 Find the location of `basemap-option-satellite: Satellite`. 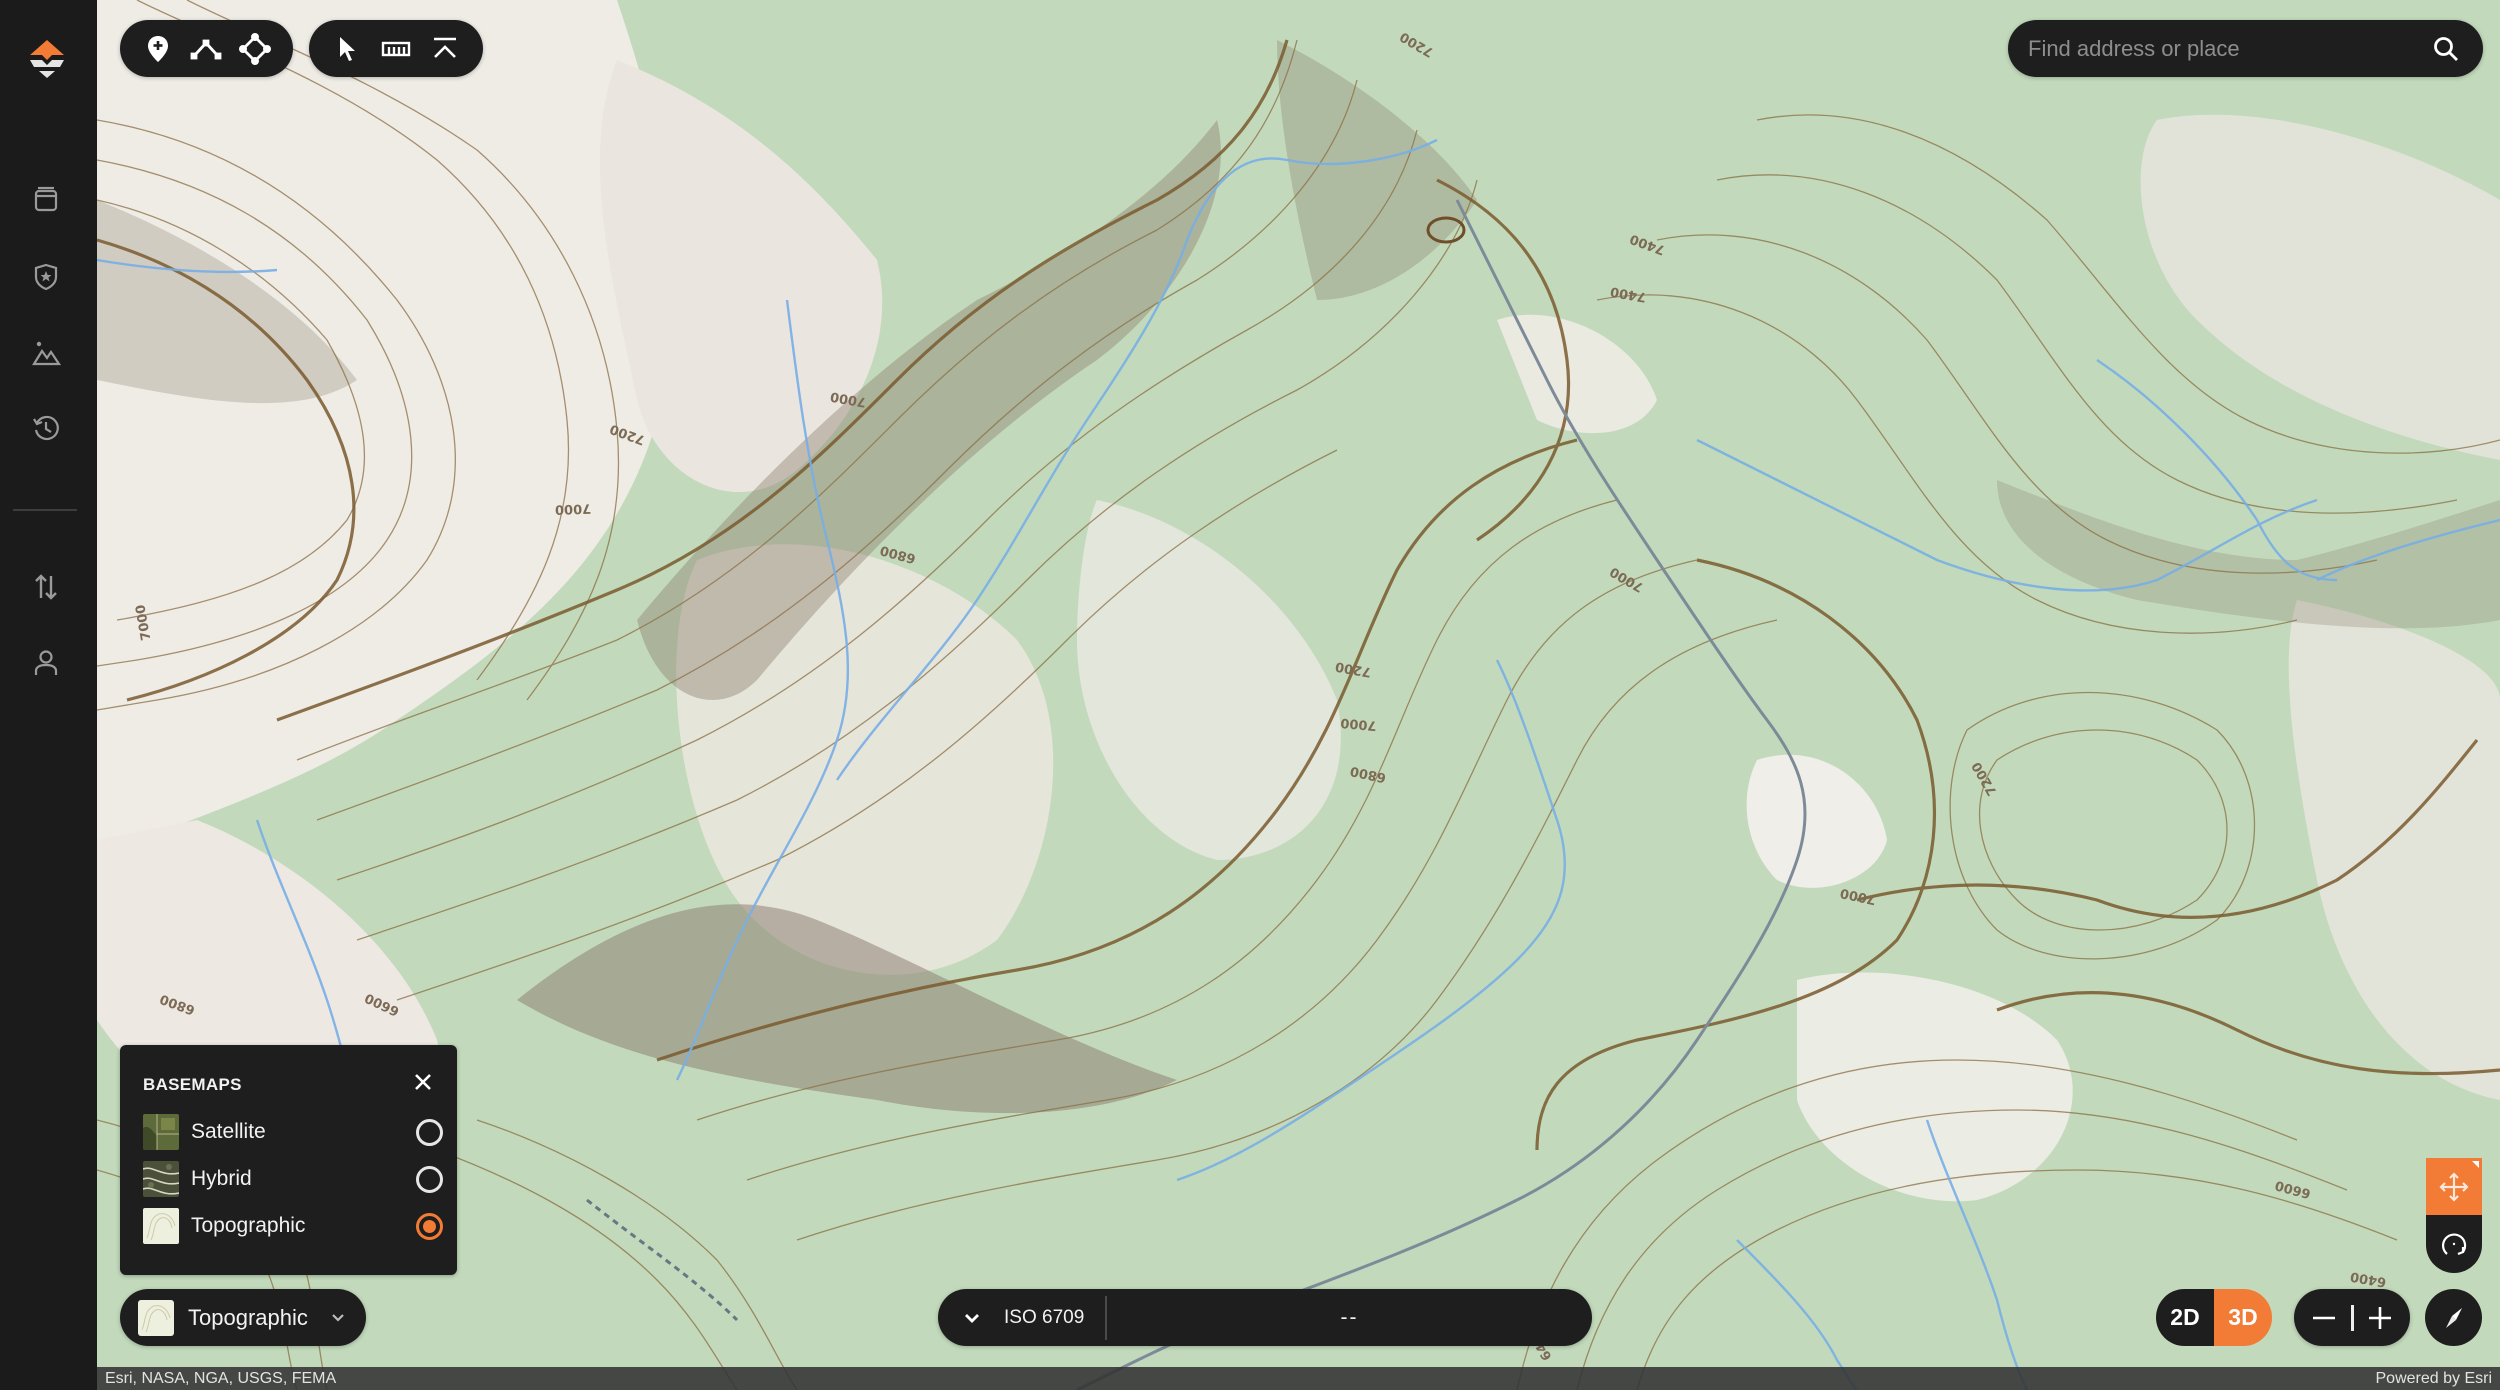

basemap-option-satellite: Satellite is located at coordinates (293, 1132).